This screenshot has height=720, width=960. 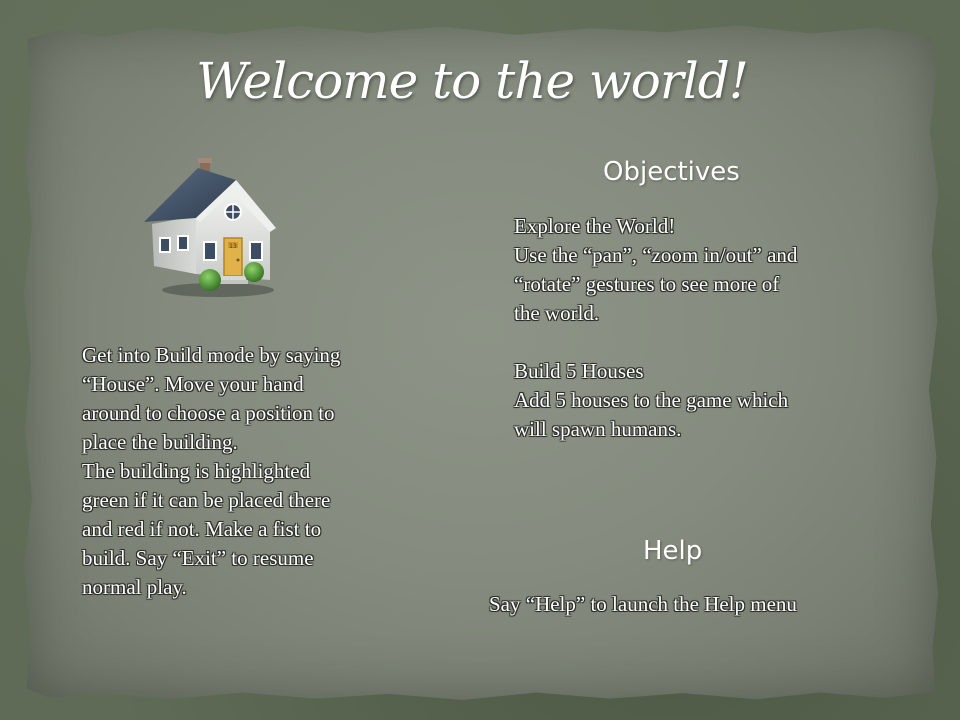 What do you see at coordinates (206, 500) in the screenshot?
I see `build-line: green if it can be placed there` at bounding box center [206, 500].